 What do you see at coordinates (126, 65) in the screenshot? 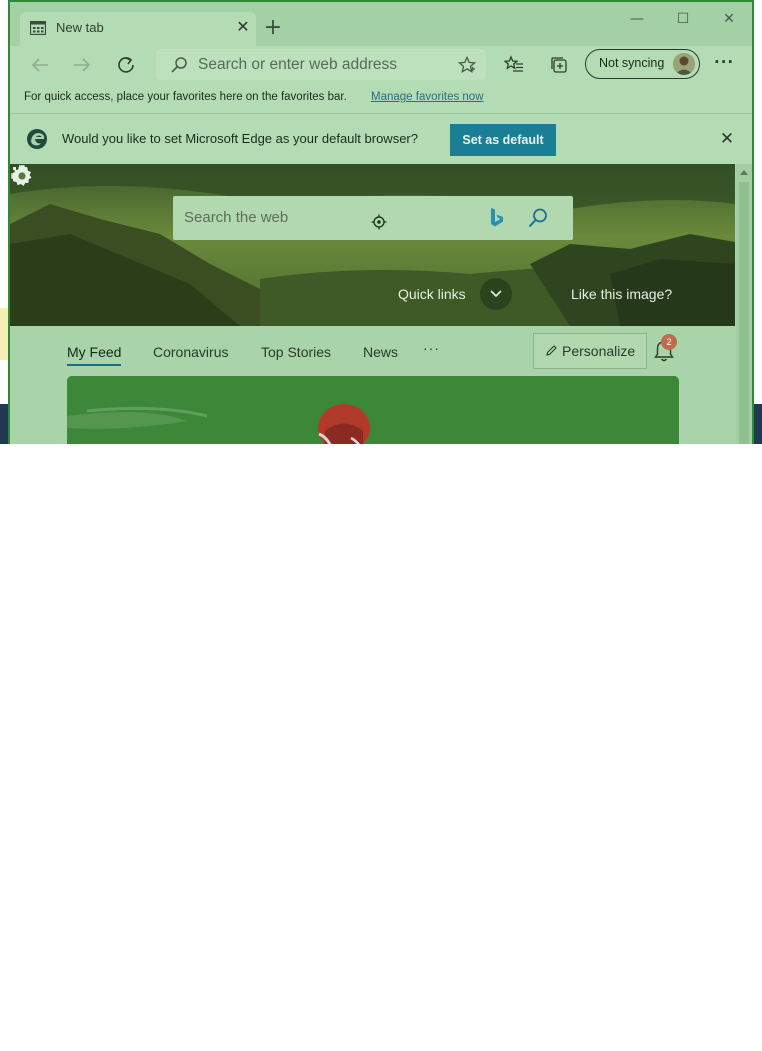
I see `refresh-icon` at bounding box center [126, 65].